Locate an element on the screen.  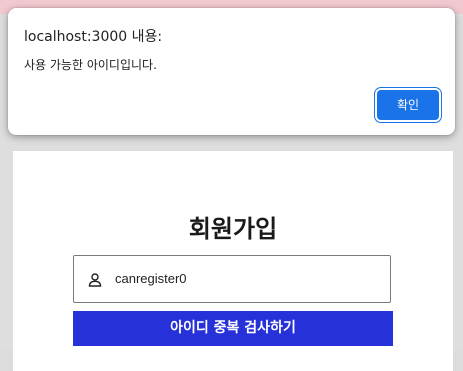
id-input-value: canregister0 is located at coordinates (151, 278).